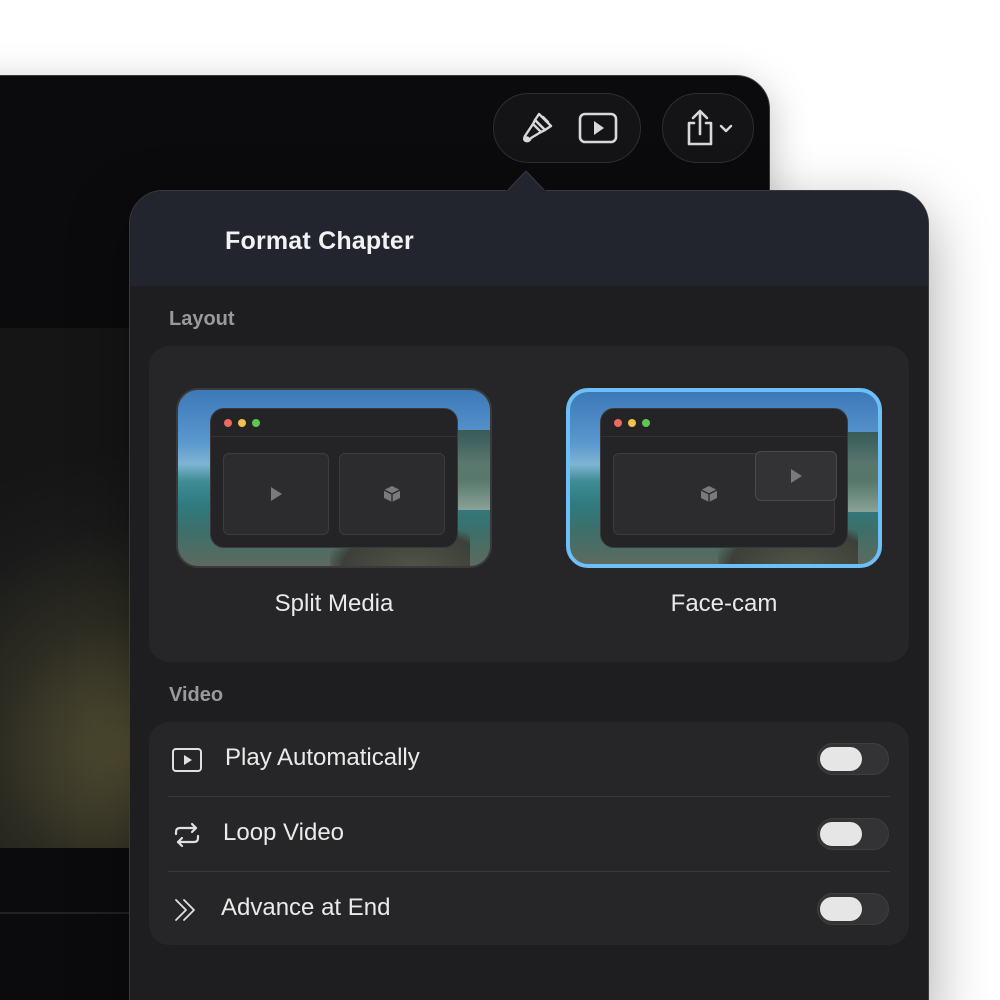 This screenshot has width=1000, height=1000. I want to click on share-button, so click(708, 128).